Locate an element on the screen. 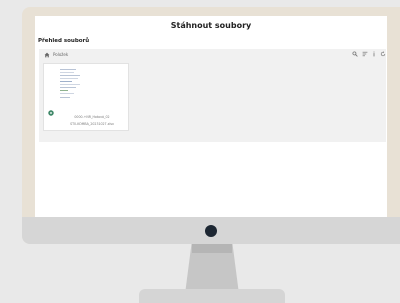 Image resolution: width=400 pixels, height=303 pixels. info-icon is located at coordinates (374, 54).